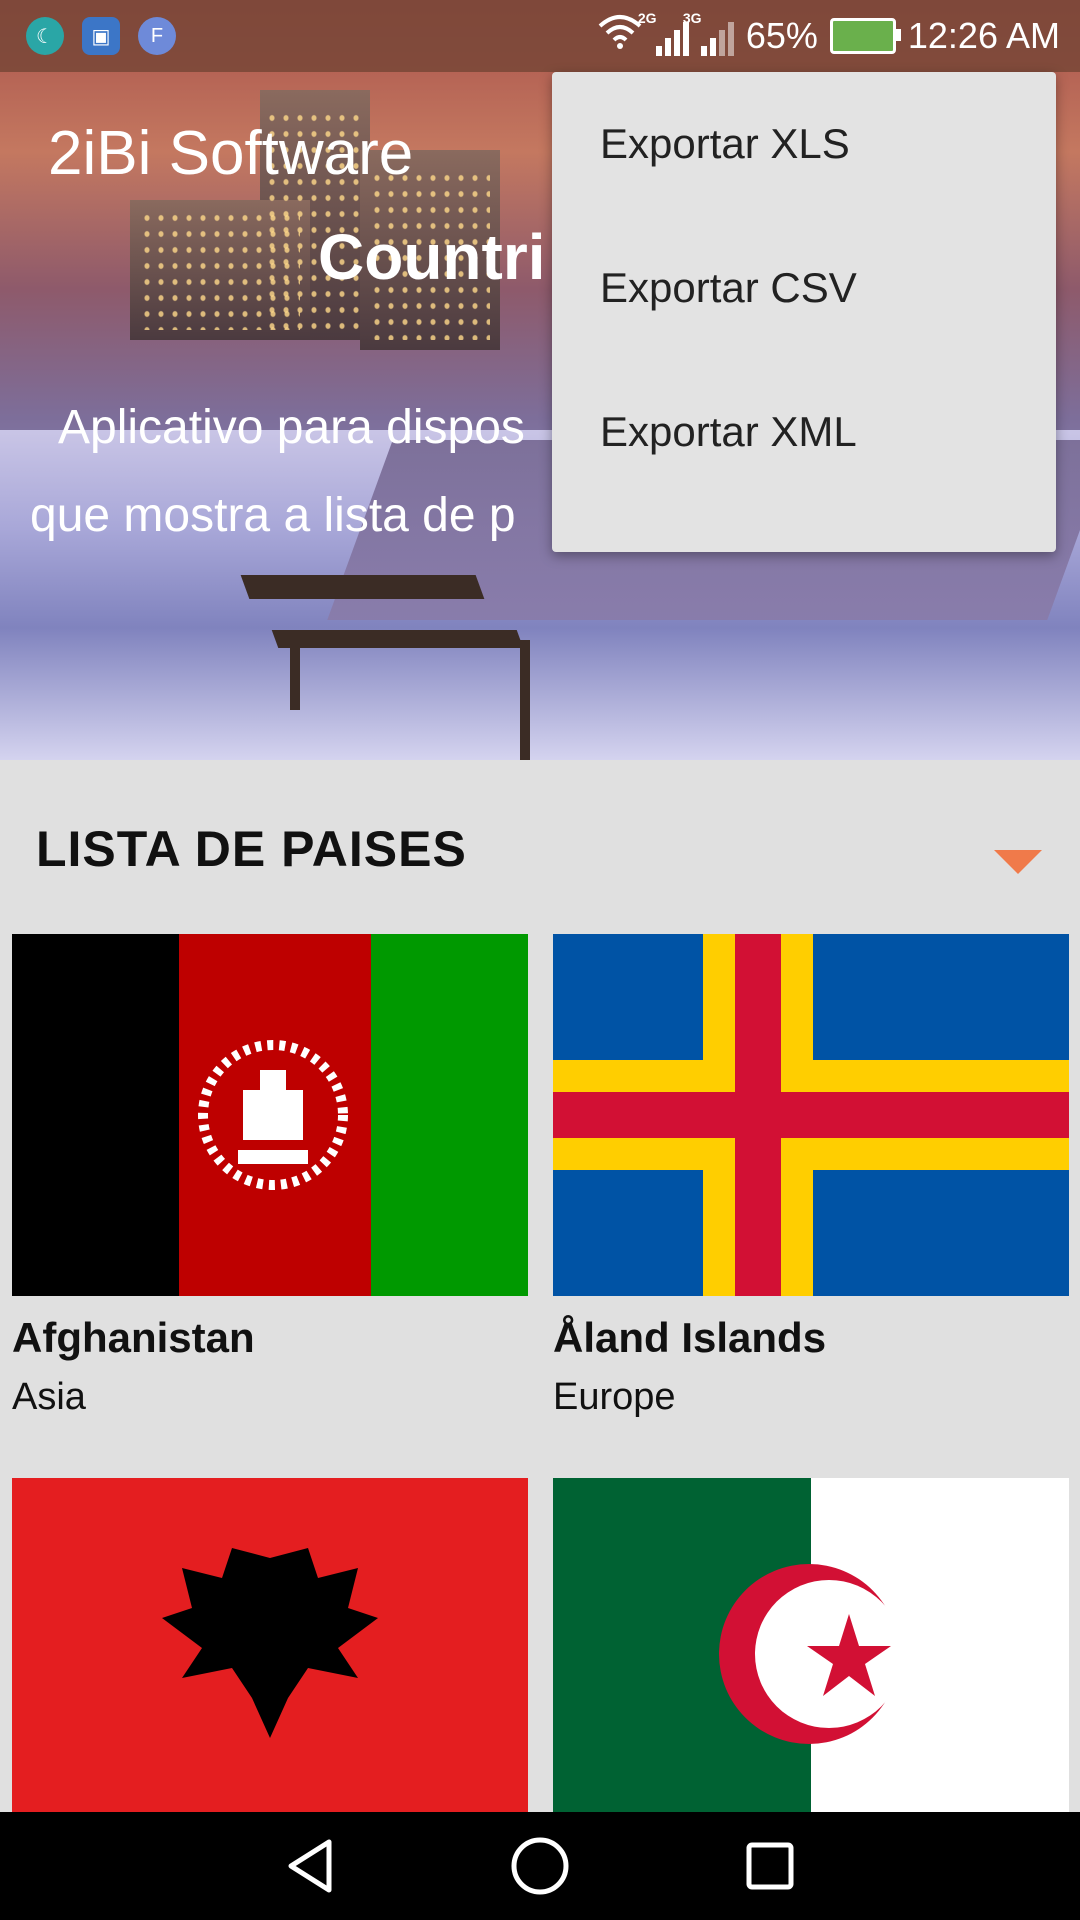 The image size is (1080, 1920). What do you see at coordinates (291, 427) in the screenshot?
I see `app-description-line1: Aplicativo para dispos` at bounding box center [291, 427].